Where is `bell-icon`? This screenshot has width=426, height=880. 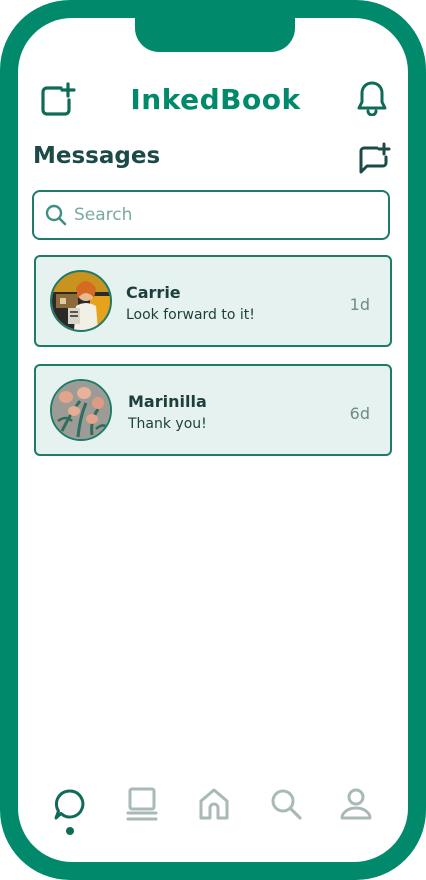
bell-icon is located at coordinates (372, 98).